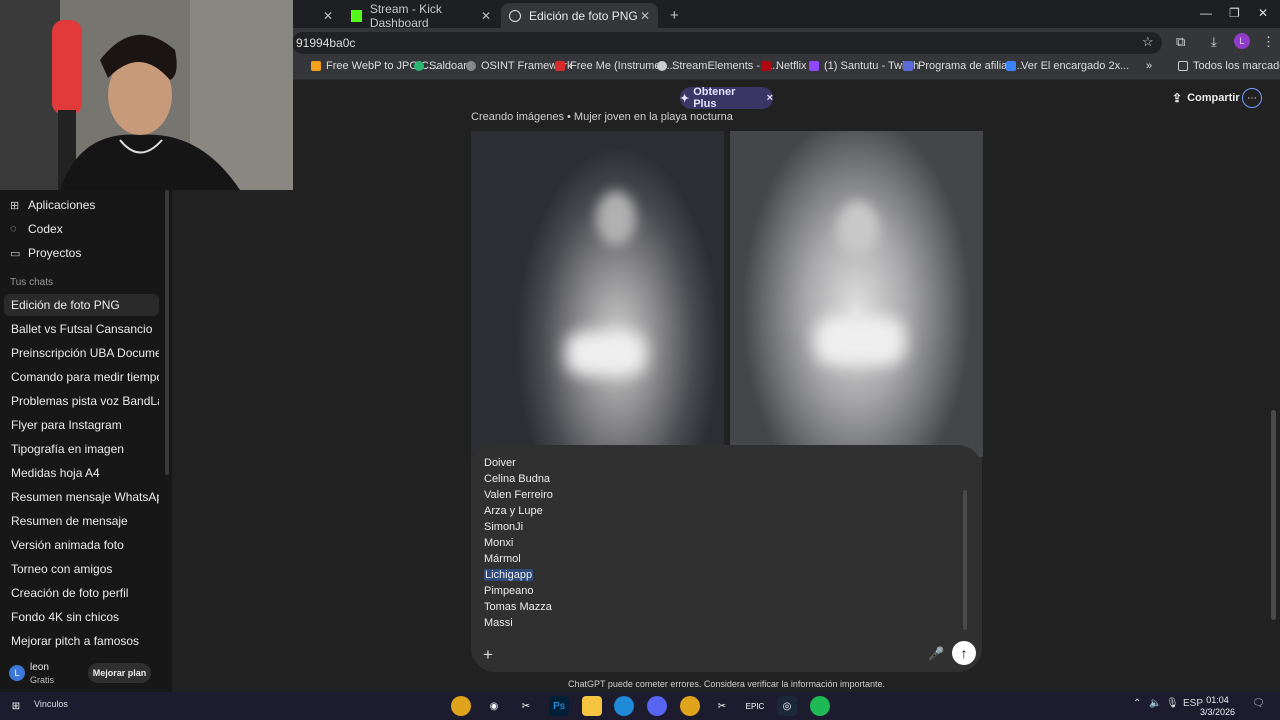  I want to click on star-icon: ☆, so click(1148, 42).